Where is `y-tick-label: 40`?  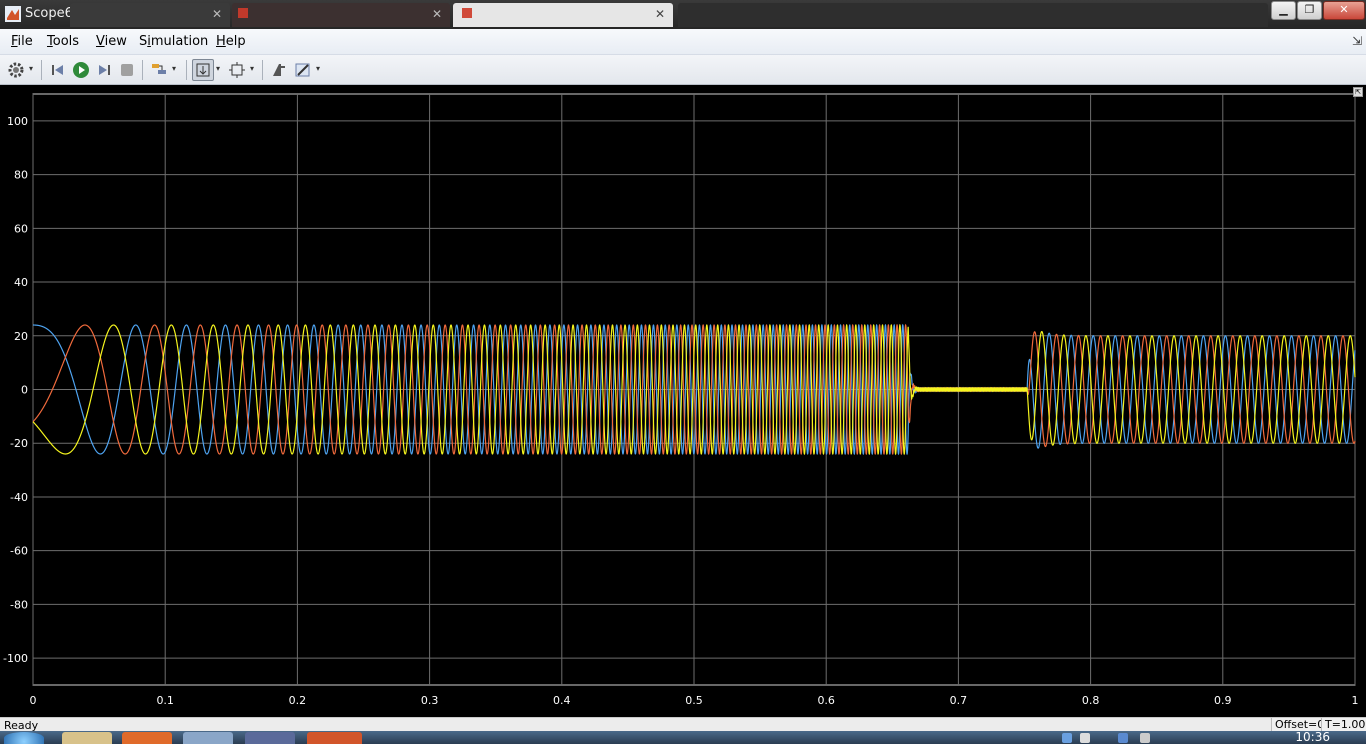
y-tick-label: 40 is located at coordinates (21, 282).